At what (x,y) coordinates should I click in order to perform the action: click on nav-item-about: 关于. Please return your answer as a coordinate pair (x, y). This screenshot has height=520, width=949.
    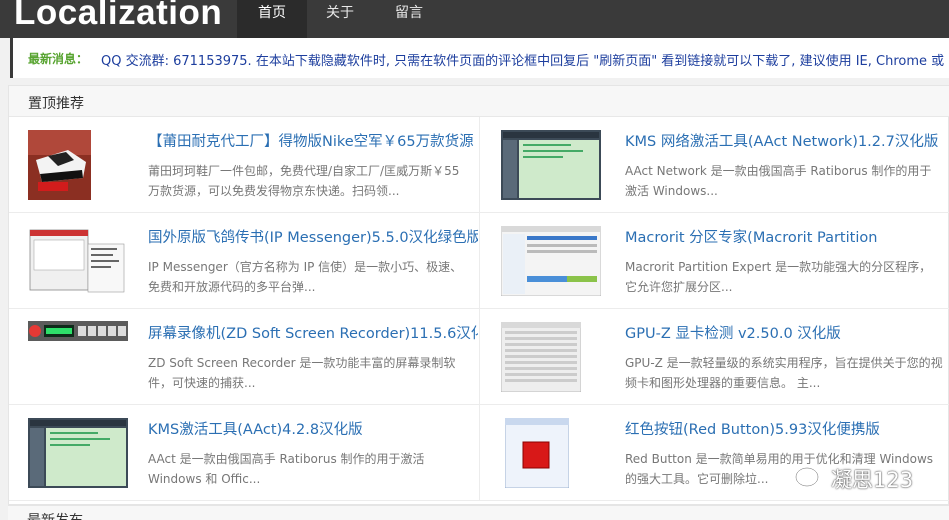
    Looking at the image, I should click on (340, 19).